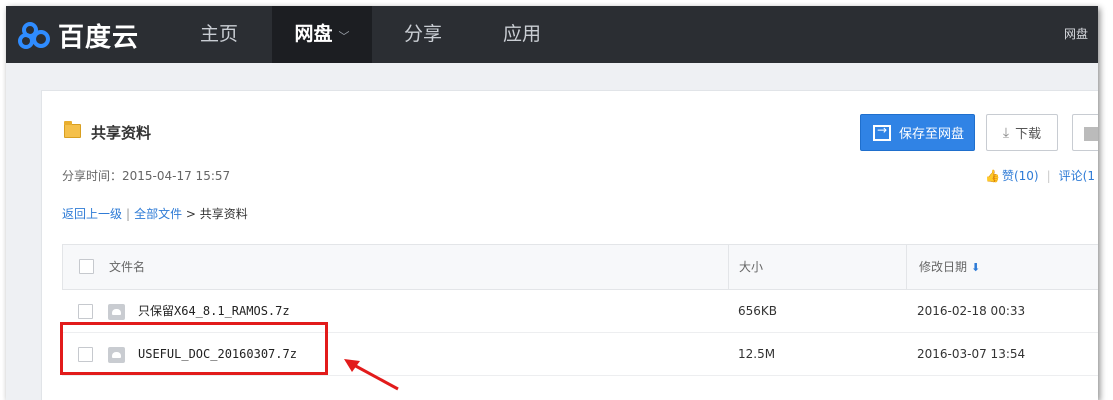  What do you see at coordinates (344, 36) in the screenshot?
I see `chevron-down-icon: ﹀` at bounding box center [344, 36].